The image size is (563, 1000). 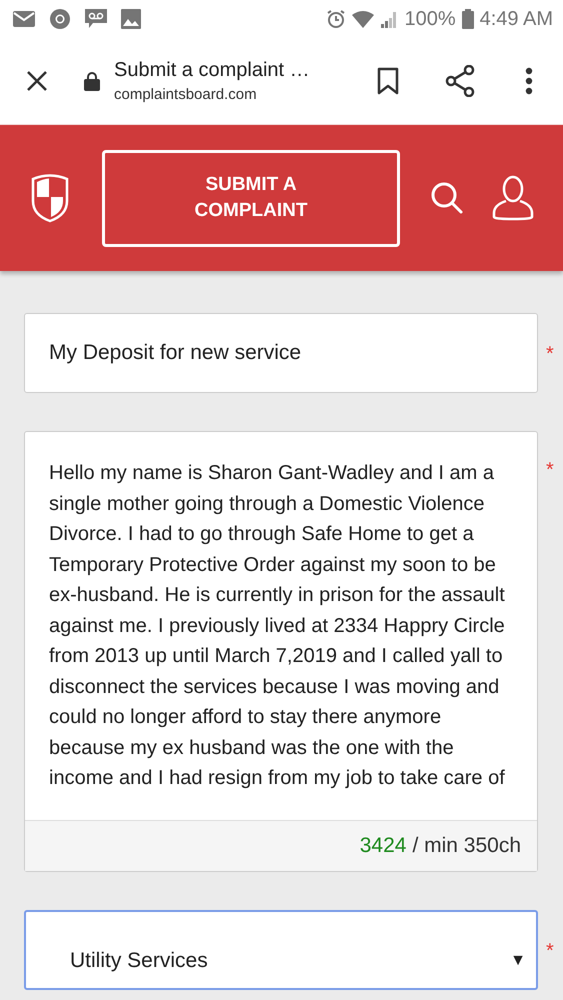 I want to click on category-select: Utility Services ▼, so click(x=281, y=950).